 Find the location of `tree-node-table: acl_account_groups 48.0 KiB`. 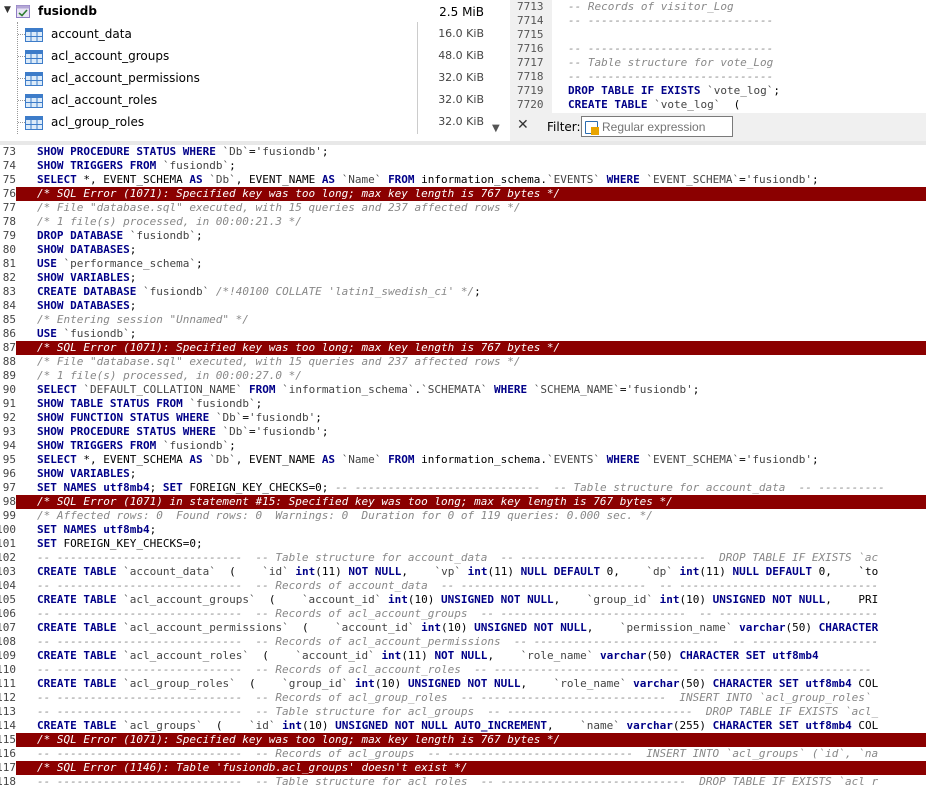

tree-node-table: acl_account_groups 48.0 KiB is located at coordinates (253, 57).